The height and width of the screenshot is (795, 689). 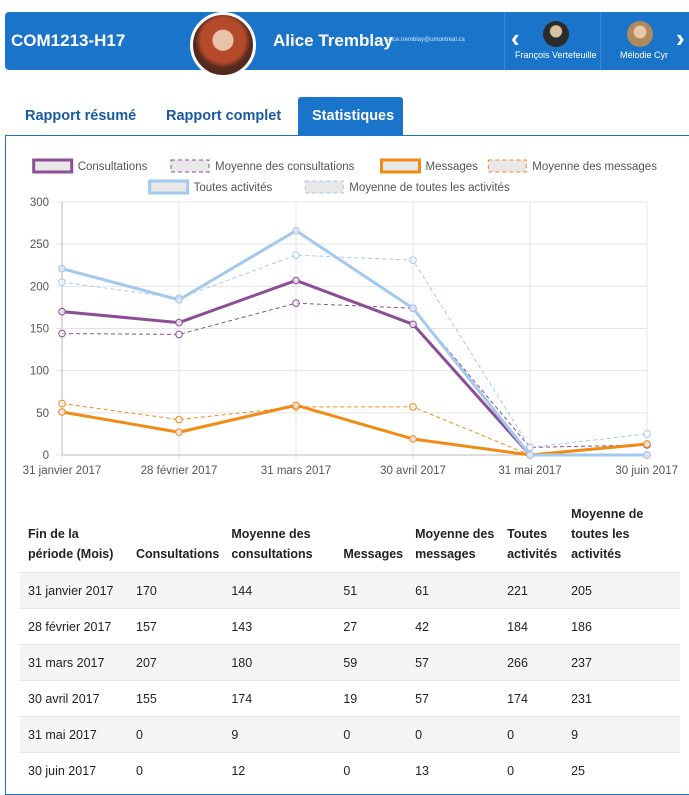 What do you see at coordinates (179, 471) in the screenshot?
I see `x-tick-label: 28 février 2017` at bounding box center [179, 471].